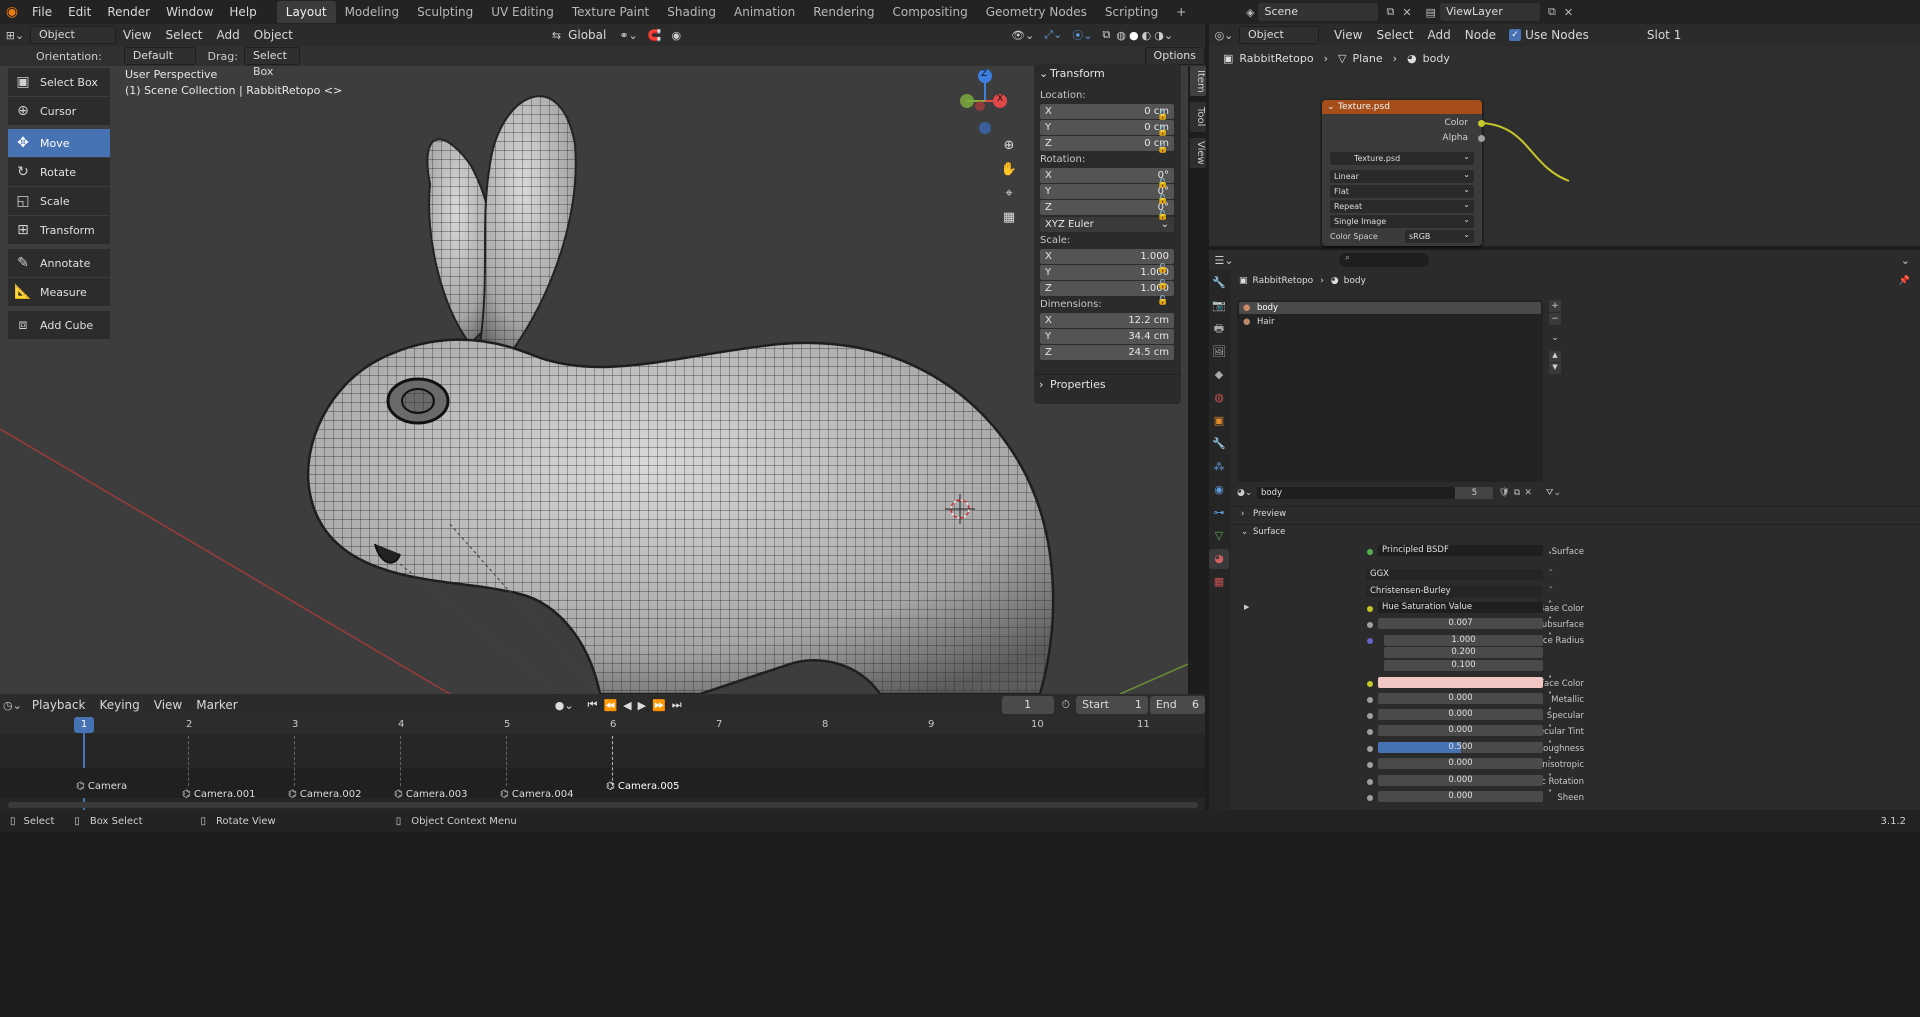 This screenshot has width=1920, height=1017. What do you see at coordinates (1355, 281) in the screenshot?
I see `breadcrumb-material: body` at bounding box center [1355, 281].